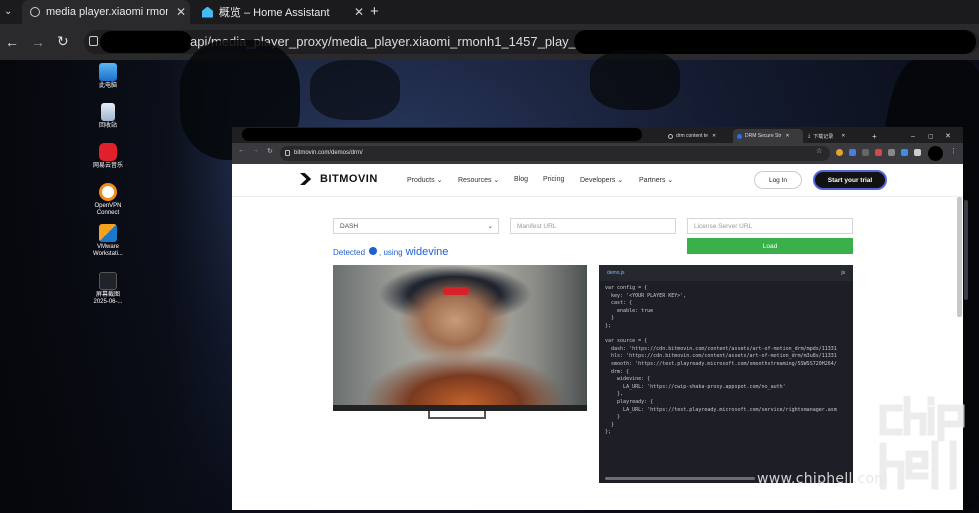 The image size is (979, 513). I want to click on chevron-down-icon: ⌄, so click(490, 226).